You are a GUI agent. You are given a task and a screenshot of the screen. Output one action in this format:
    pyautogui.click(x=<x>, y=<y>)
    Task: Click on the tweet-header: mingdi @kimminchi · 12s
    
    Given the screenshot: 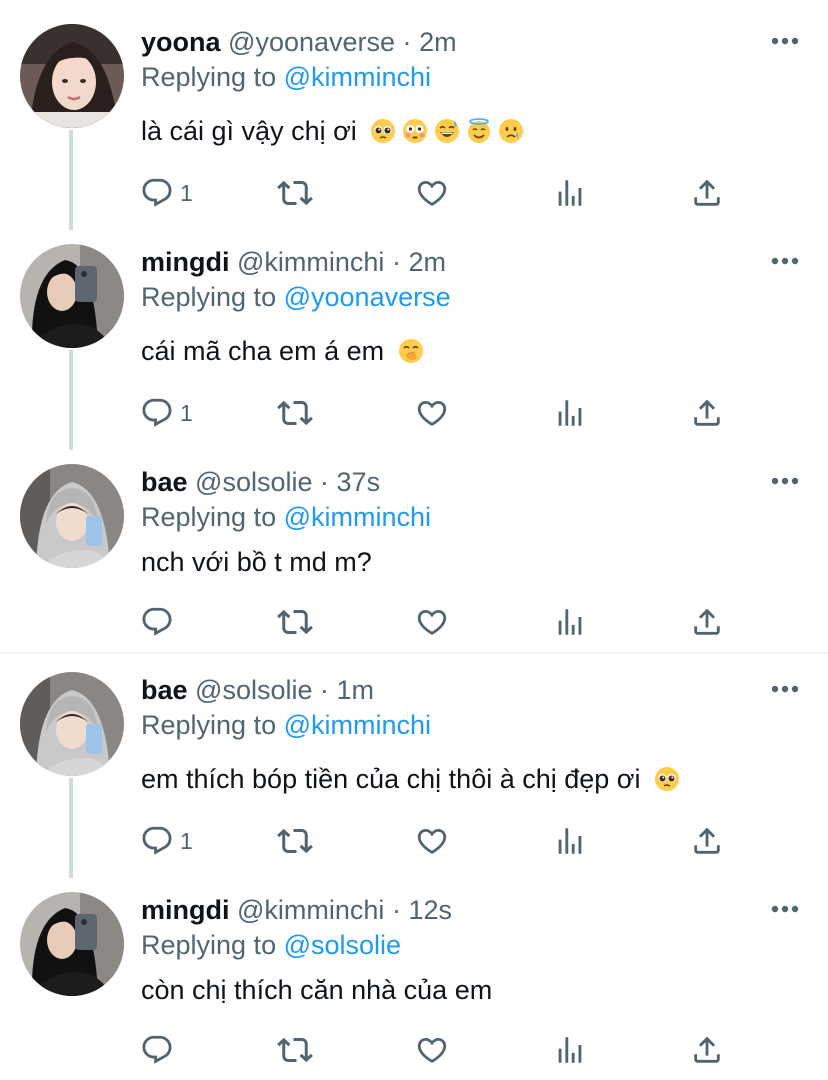 What is the action you would take?
    pyautogui.click(x=296, y=910)
    